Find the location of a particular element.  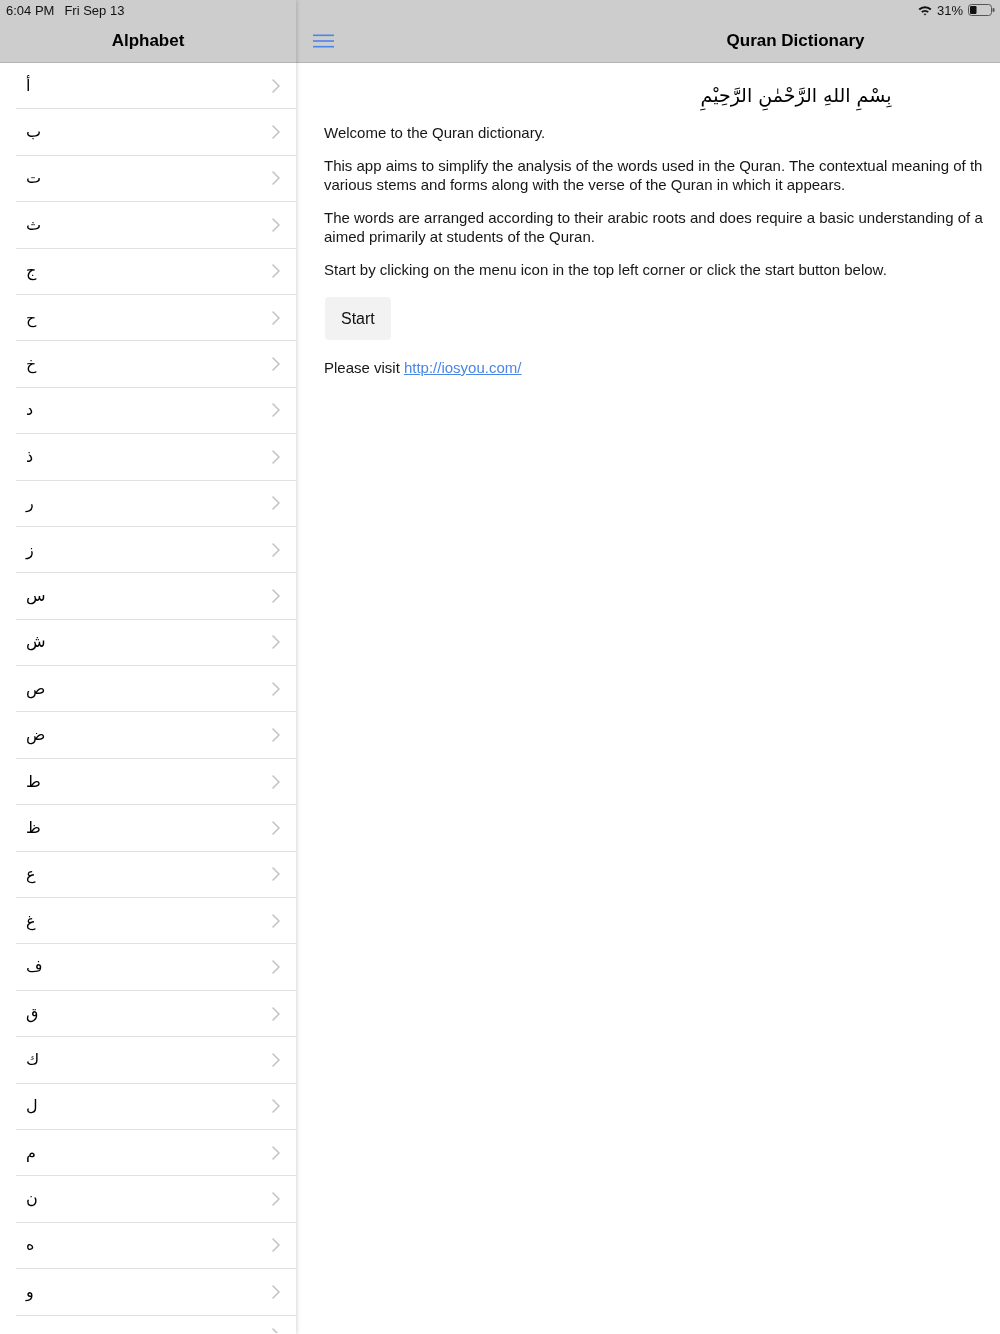

letter-label: ه is located at coordinates (30, 1245).